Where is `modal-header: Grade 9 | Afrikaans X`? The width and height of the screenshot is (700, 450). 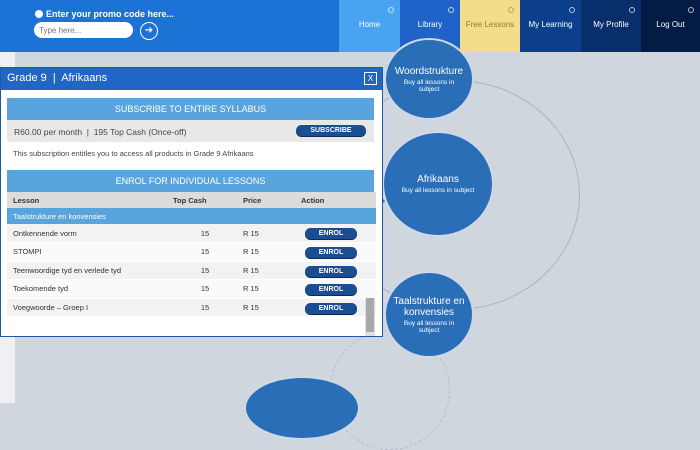
modal-header: Grade 9 | Afrikaans X is located at coordinates (191, 79).